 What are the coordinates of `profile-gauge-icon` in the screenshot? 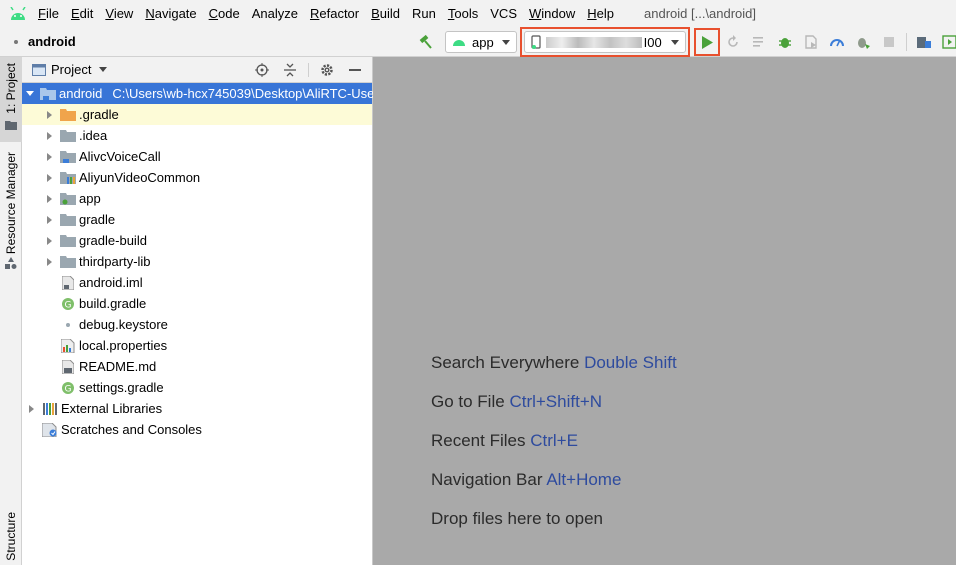 It's located at (837, 42).